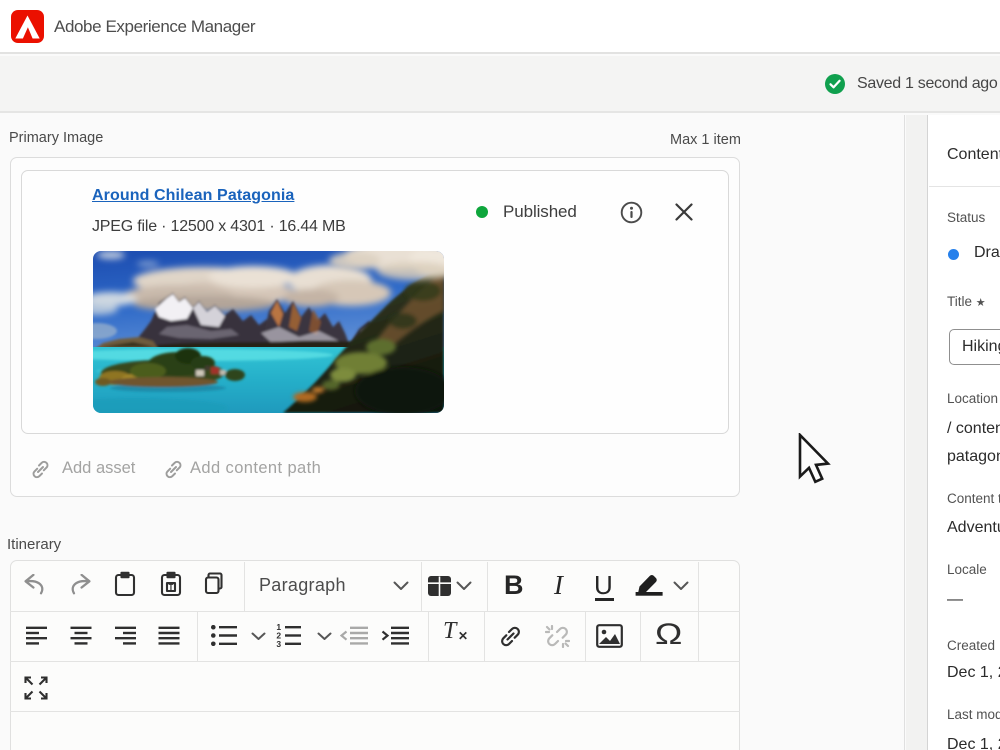  What do you see at coordinates (171, 587) in the screenshot?
I see `svg-text: T` at bounding box center [171, 587].